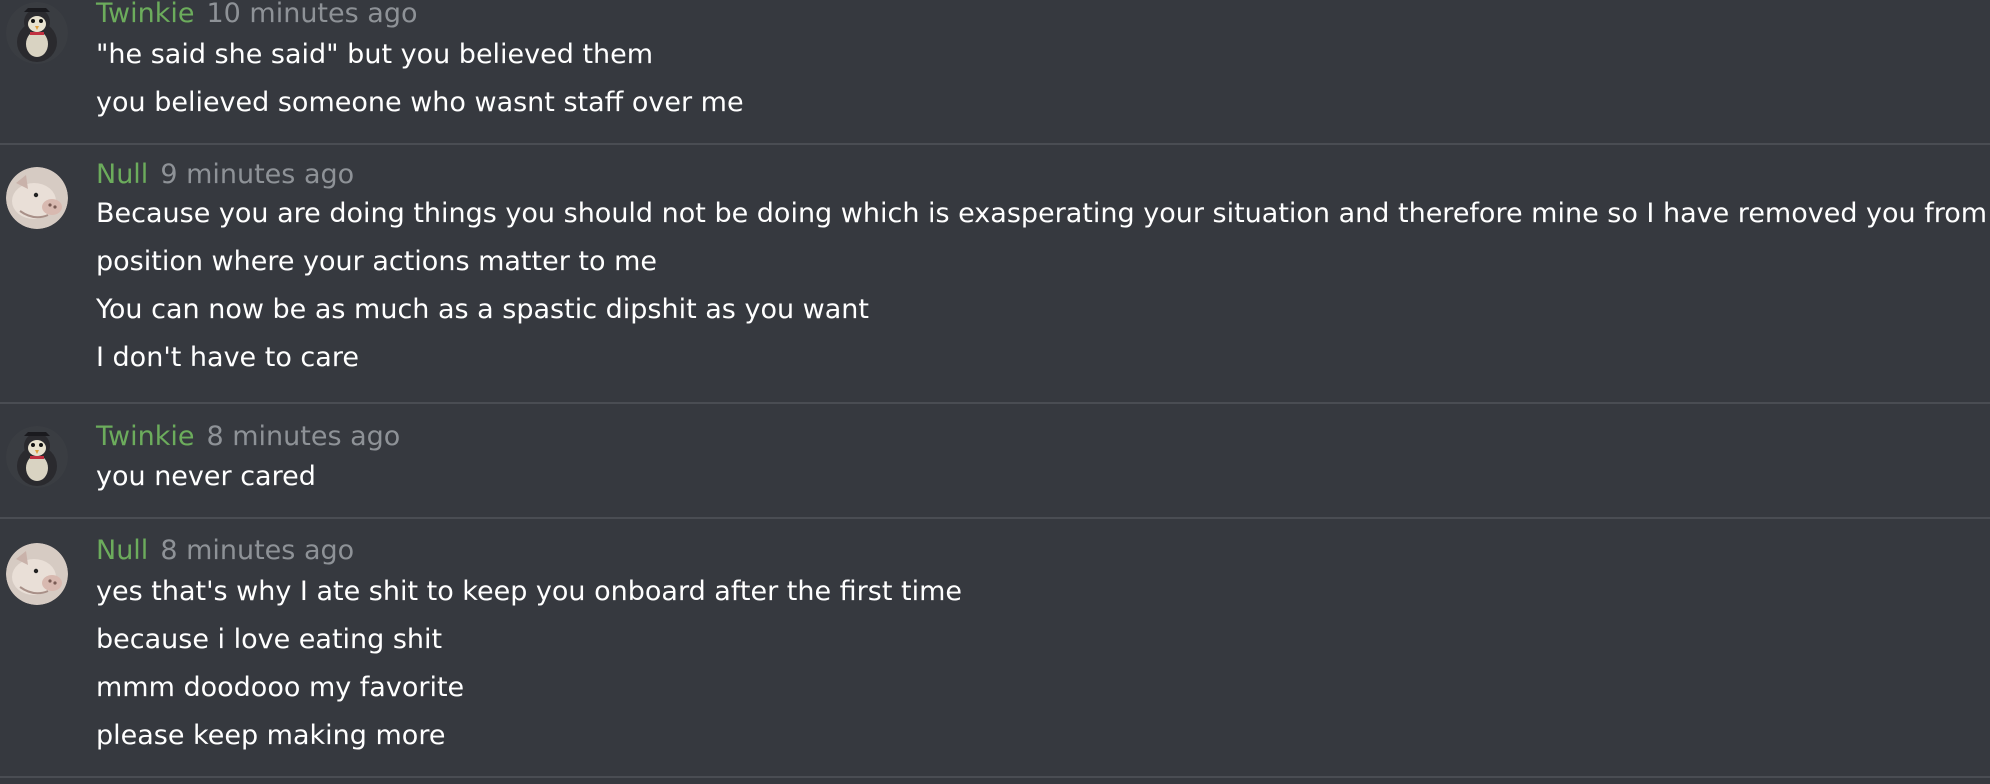 The width and height of the screenshot is (1990, 784). Describe the element at coordinates (377, 261) in the screenshot. I see `message-text: position where your actions matter to me` at that location.